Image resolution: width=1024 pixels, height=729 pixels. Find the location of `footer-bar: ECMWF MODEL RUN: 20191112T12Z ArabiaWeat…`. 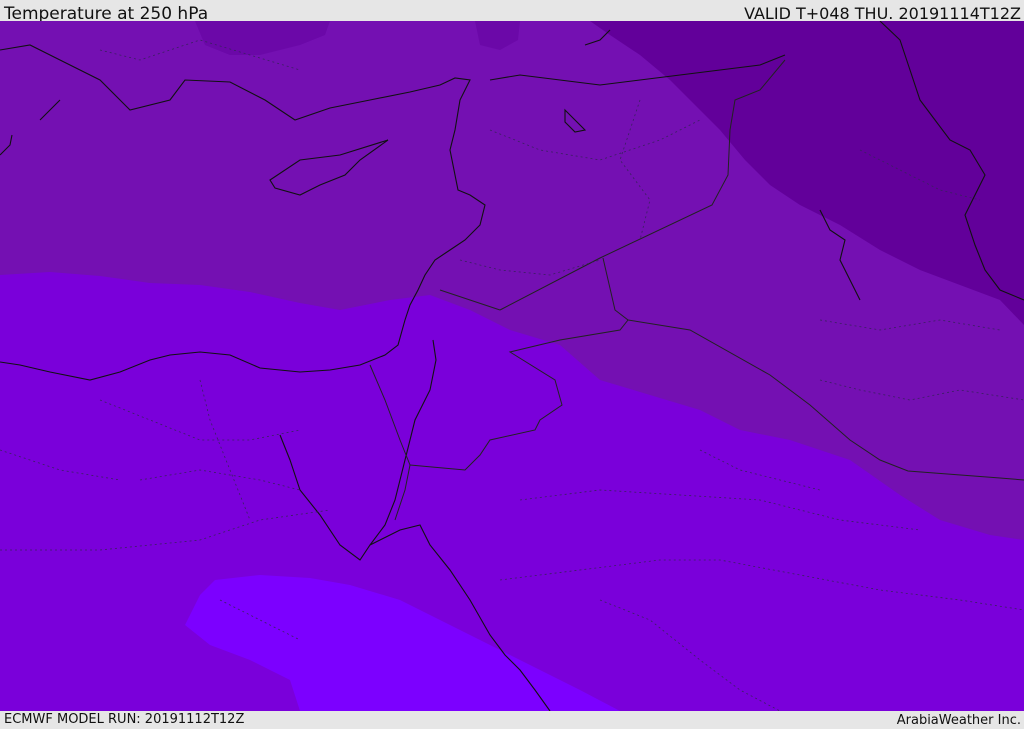

footer-bar: ECMWF MODEL RUN: 20191112T12Z ArabiaWeat… is located at coordinates (512, 720).